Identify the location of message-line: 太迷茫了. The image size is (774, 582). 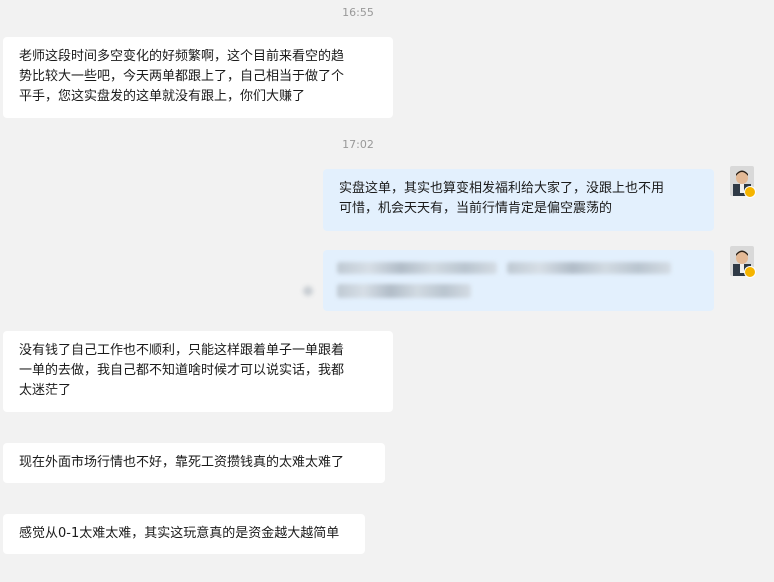
(45, 390).